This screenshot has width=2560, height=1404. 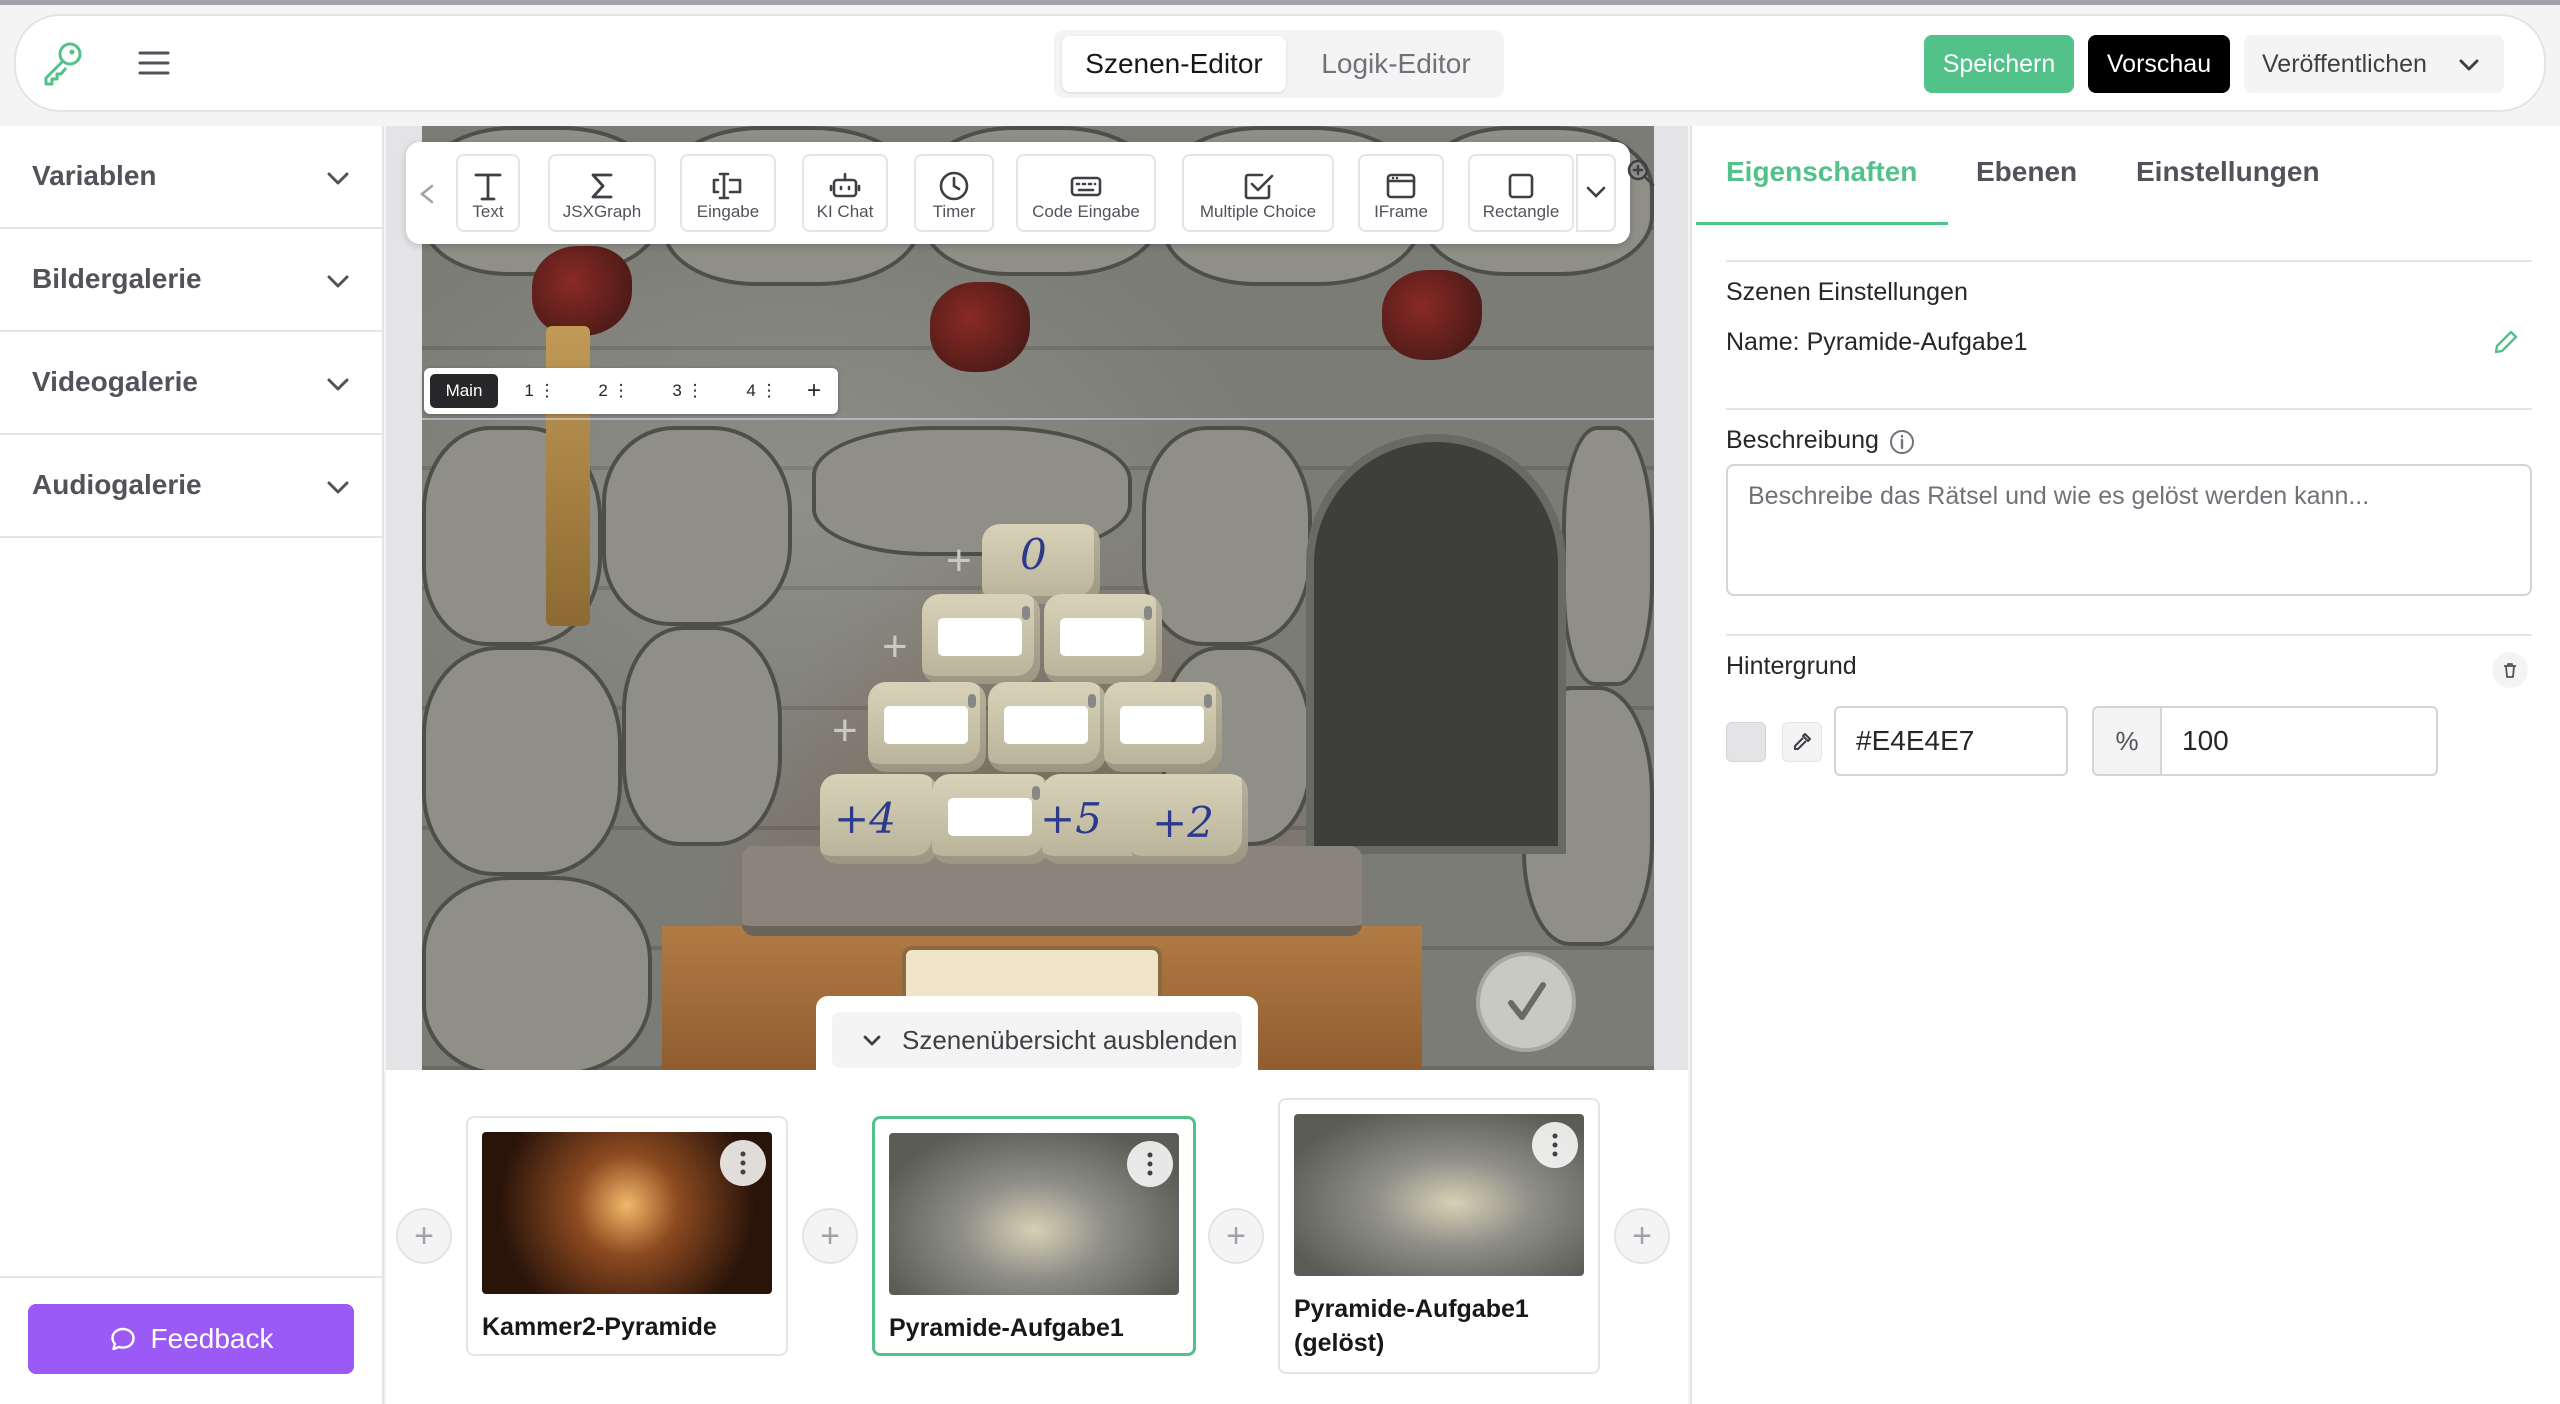 I want to click on eyedropper-icon, so click(x=1802, y=742).